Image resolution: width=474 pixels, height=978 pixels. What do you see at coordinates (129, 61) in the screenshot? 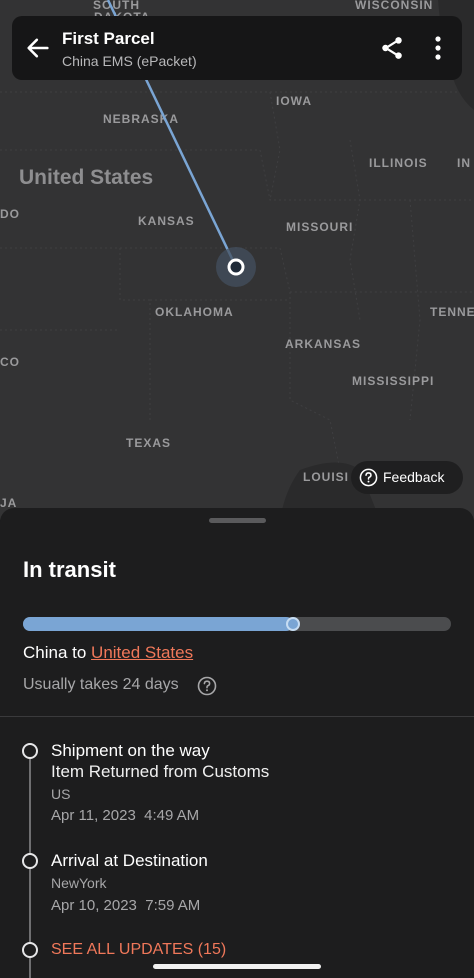
I see `carrier-subtitle: China EMS (ePacket)` at bounding box center [129, 61].